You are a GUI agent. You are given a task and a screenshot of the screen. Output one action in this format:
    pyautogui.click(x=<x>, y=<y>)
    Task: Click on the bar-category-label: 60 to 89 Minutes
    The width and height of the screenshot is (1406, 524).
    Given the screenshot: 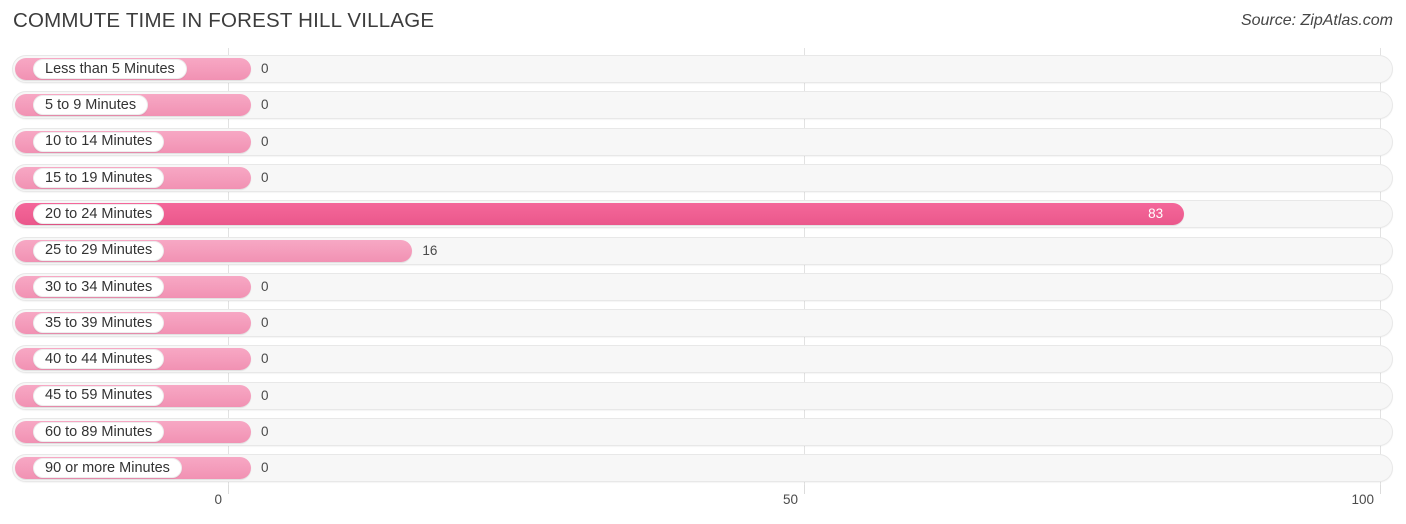 What is the action you would take?
    pyautogui.click(x=99, y=432)
    